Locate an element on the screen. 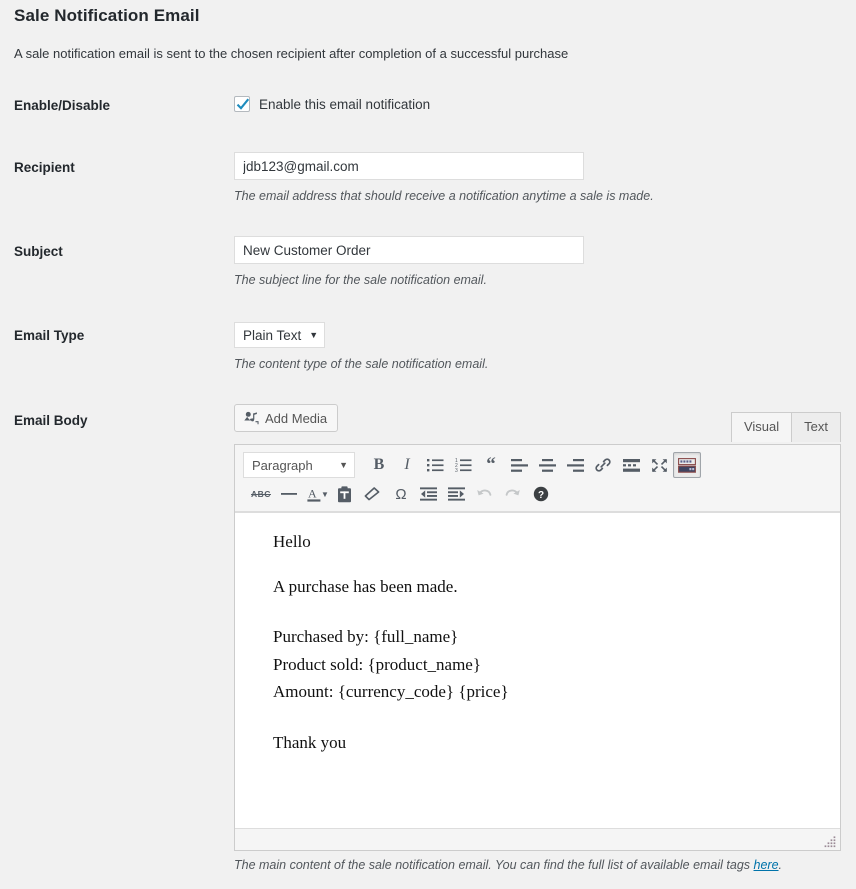 This screenshot has width=856, height=889. clear-formatting-icon is located at coordinates (372, 493).